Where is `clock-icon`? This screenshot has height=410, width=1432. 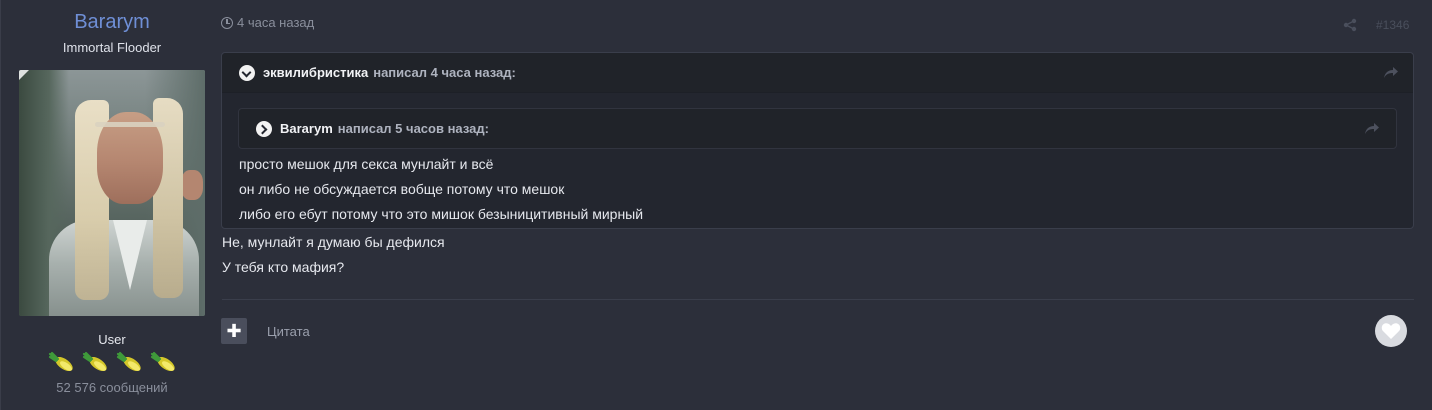 clock-icon is located at coordinates (227, 23).